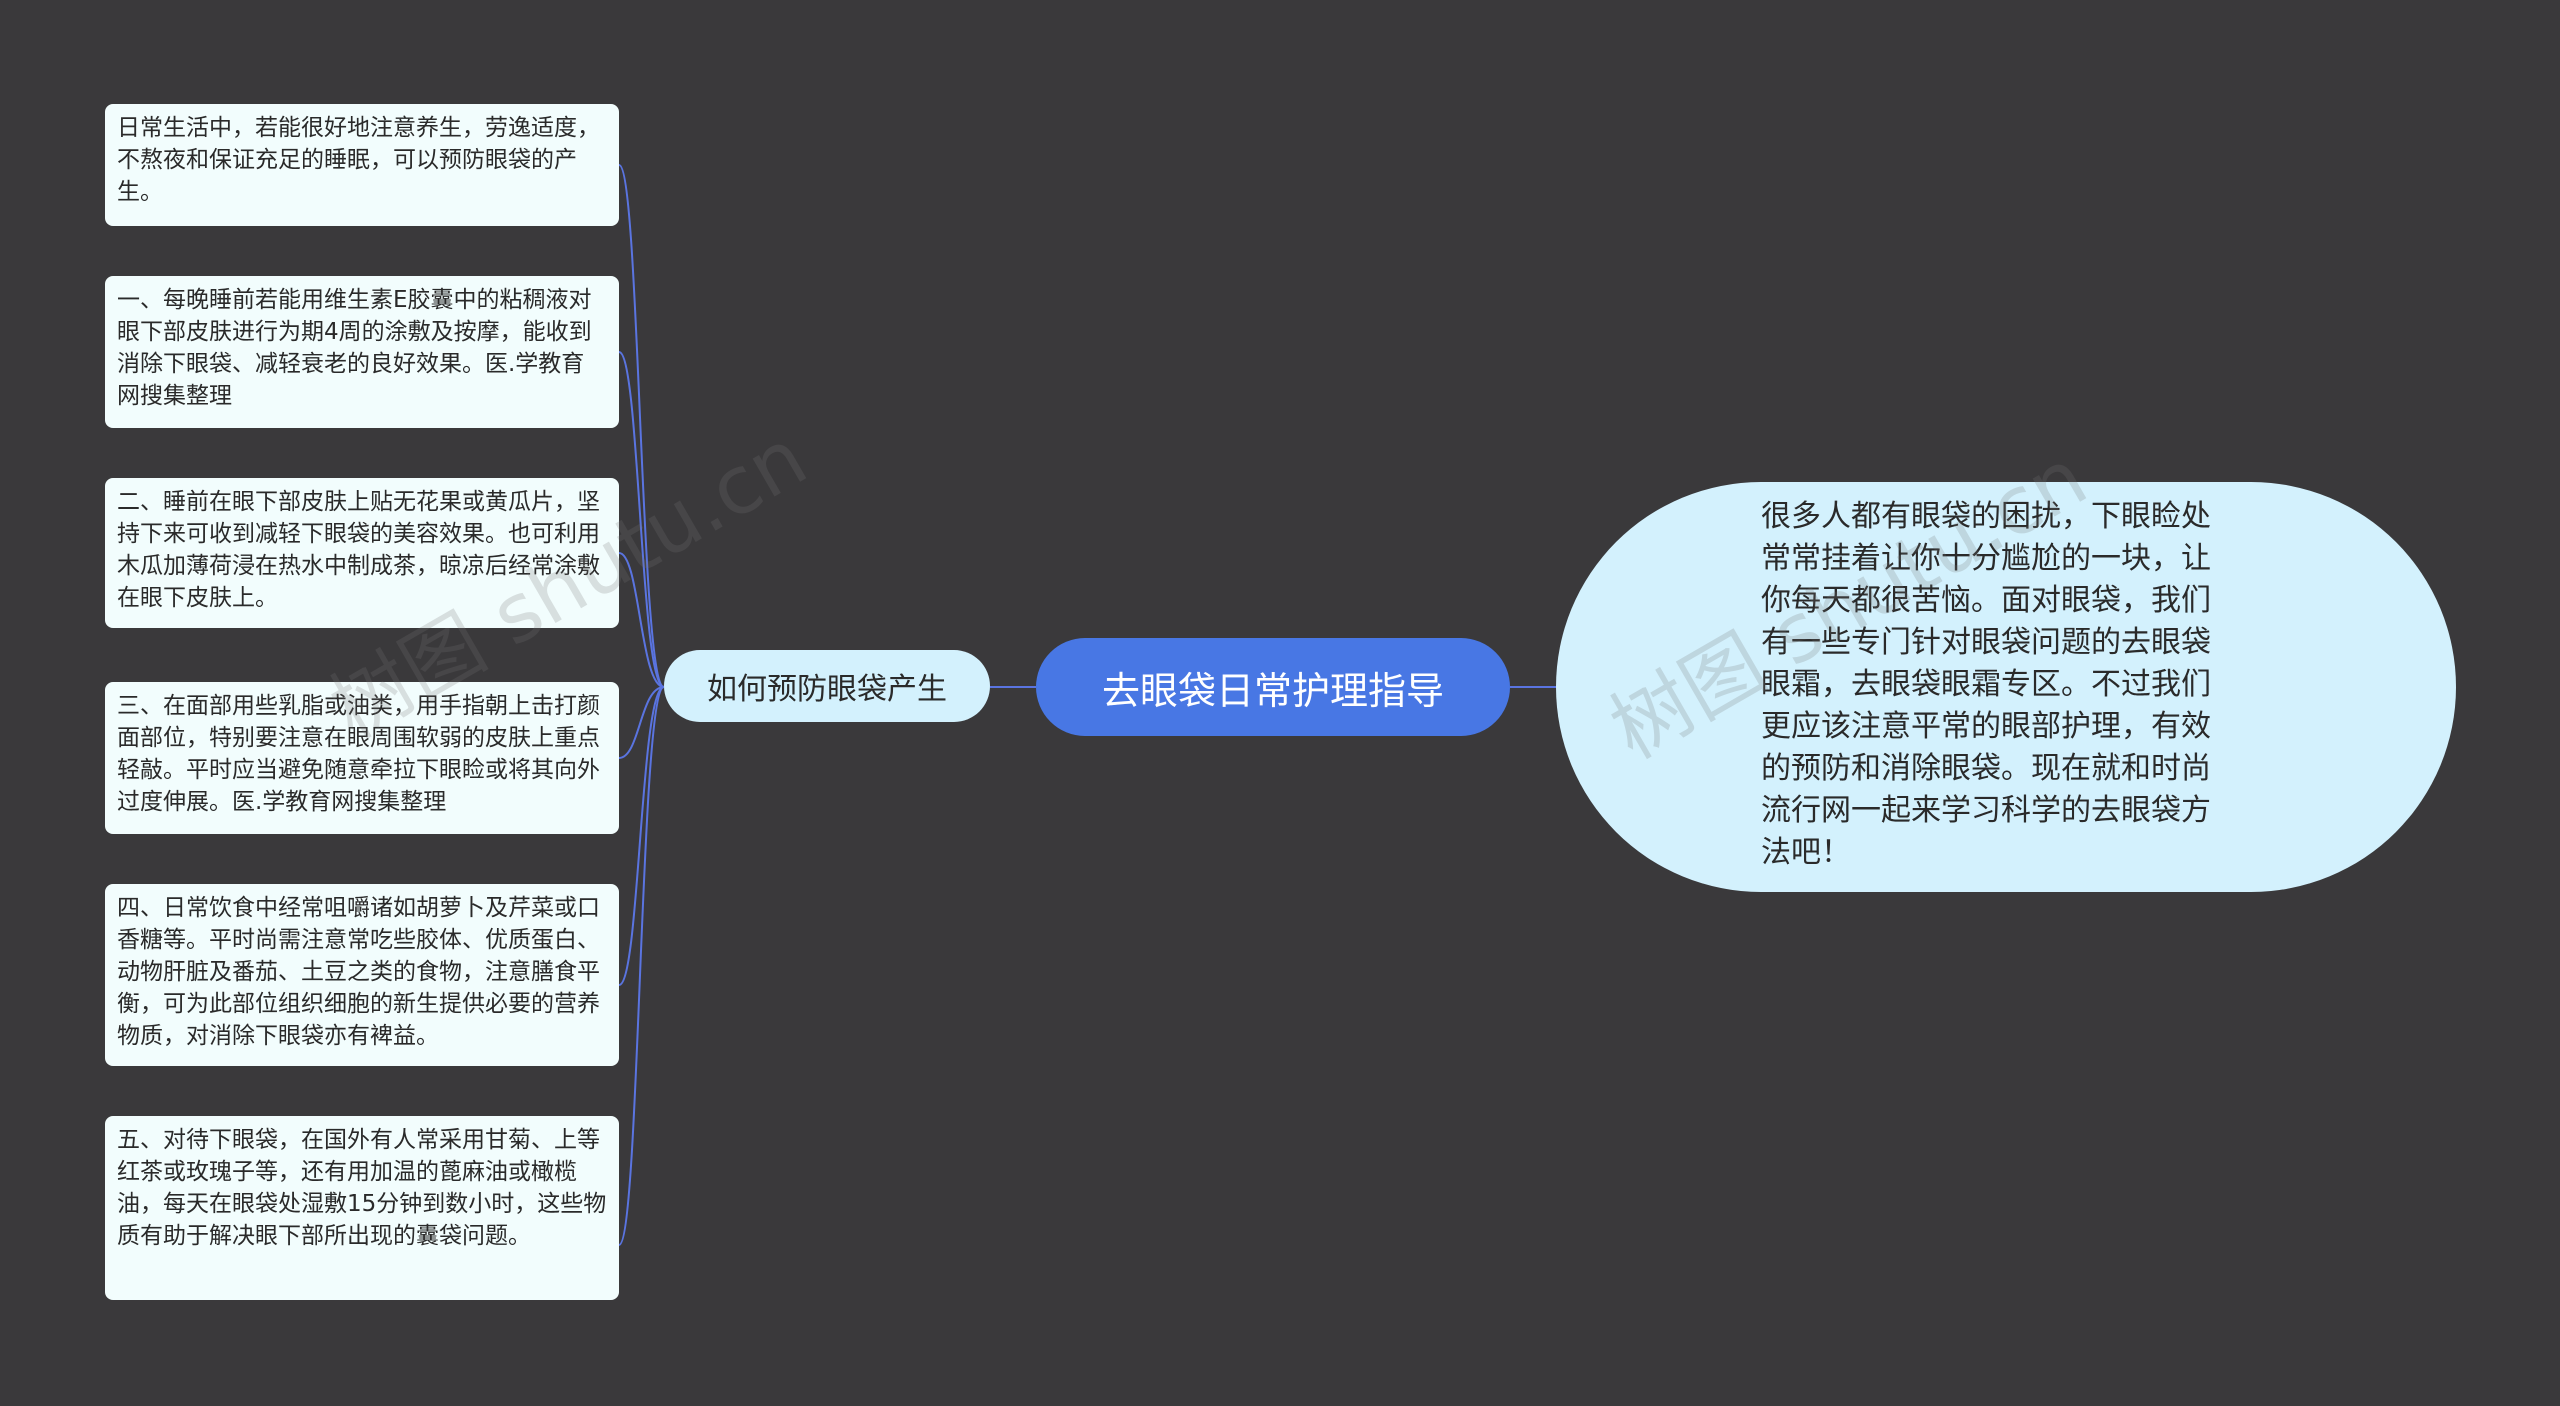 The width and height of the screenshot is (2560, 1406). I want to click on branch-to-leaf-2-link, so click(641, 519).